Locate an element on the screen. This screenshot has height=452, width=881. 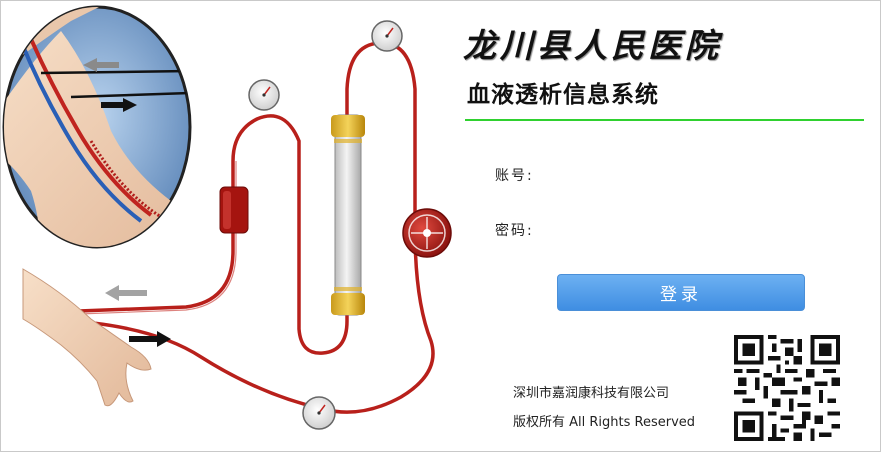
copyright-text: 版权所有 All Rights Reserved is located at coordinates (604, 422).